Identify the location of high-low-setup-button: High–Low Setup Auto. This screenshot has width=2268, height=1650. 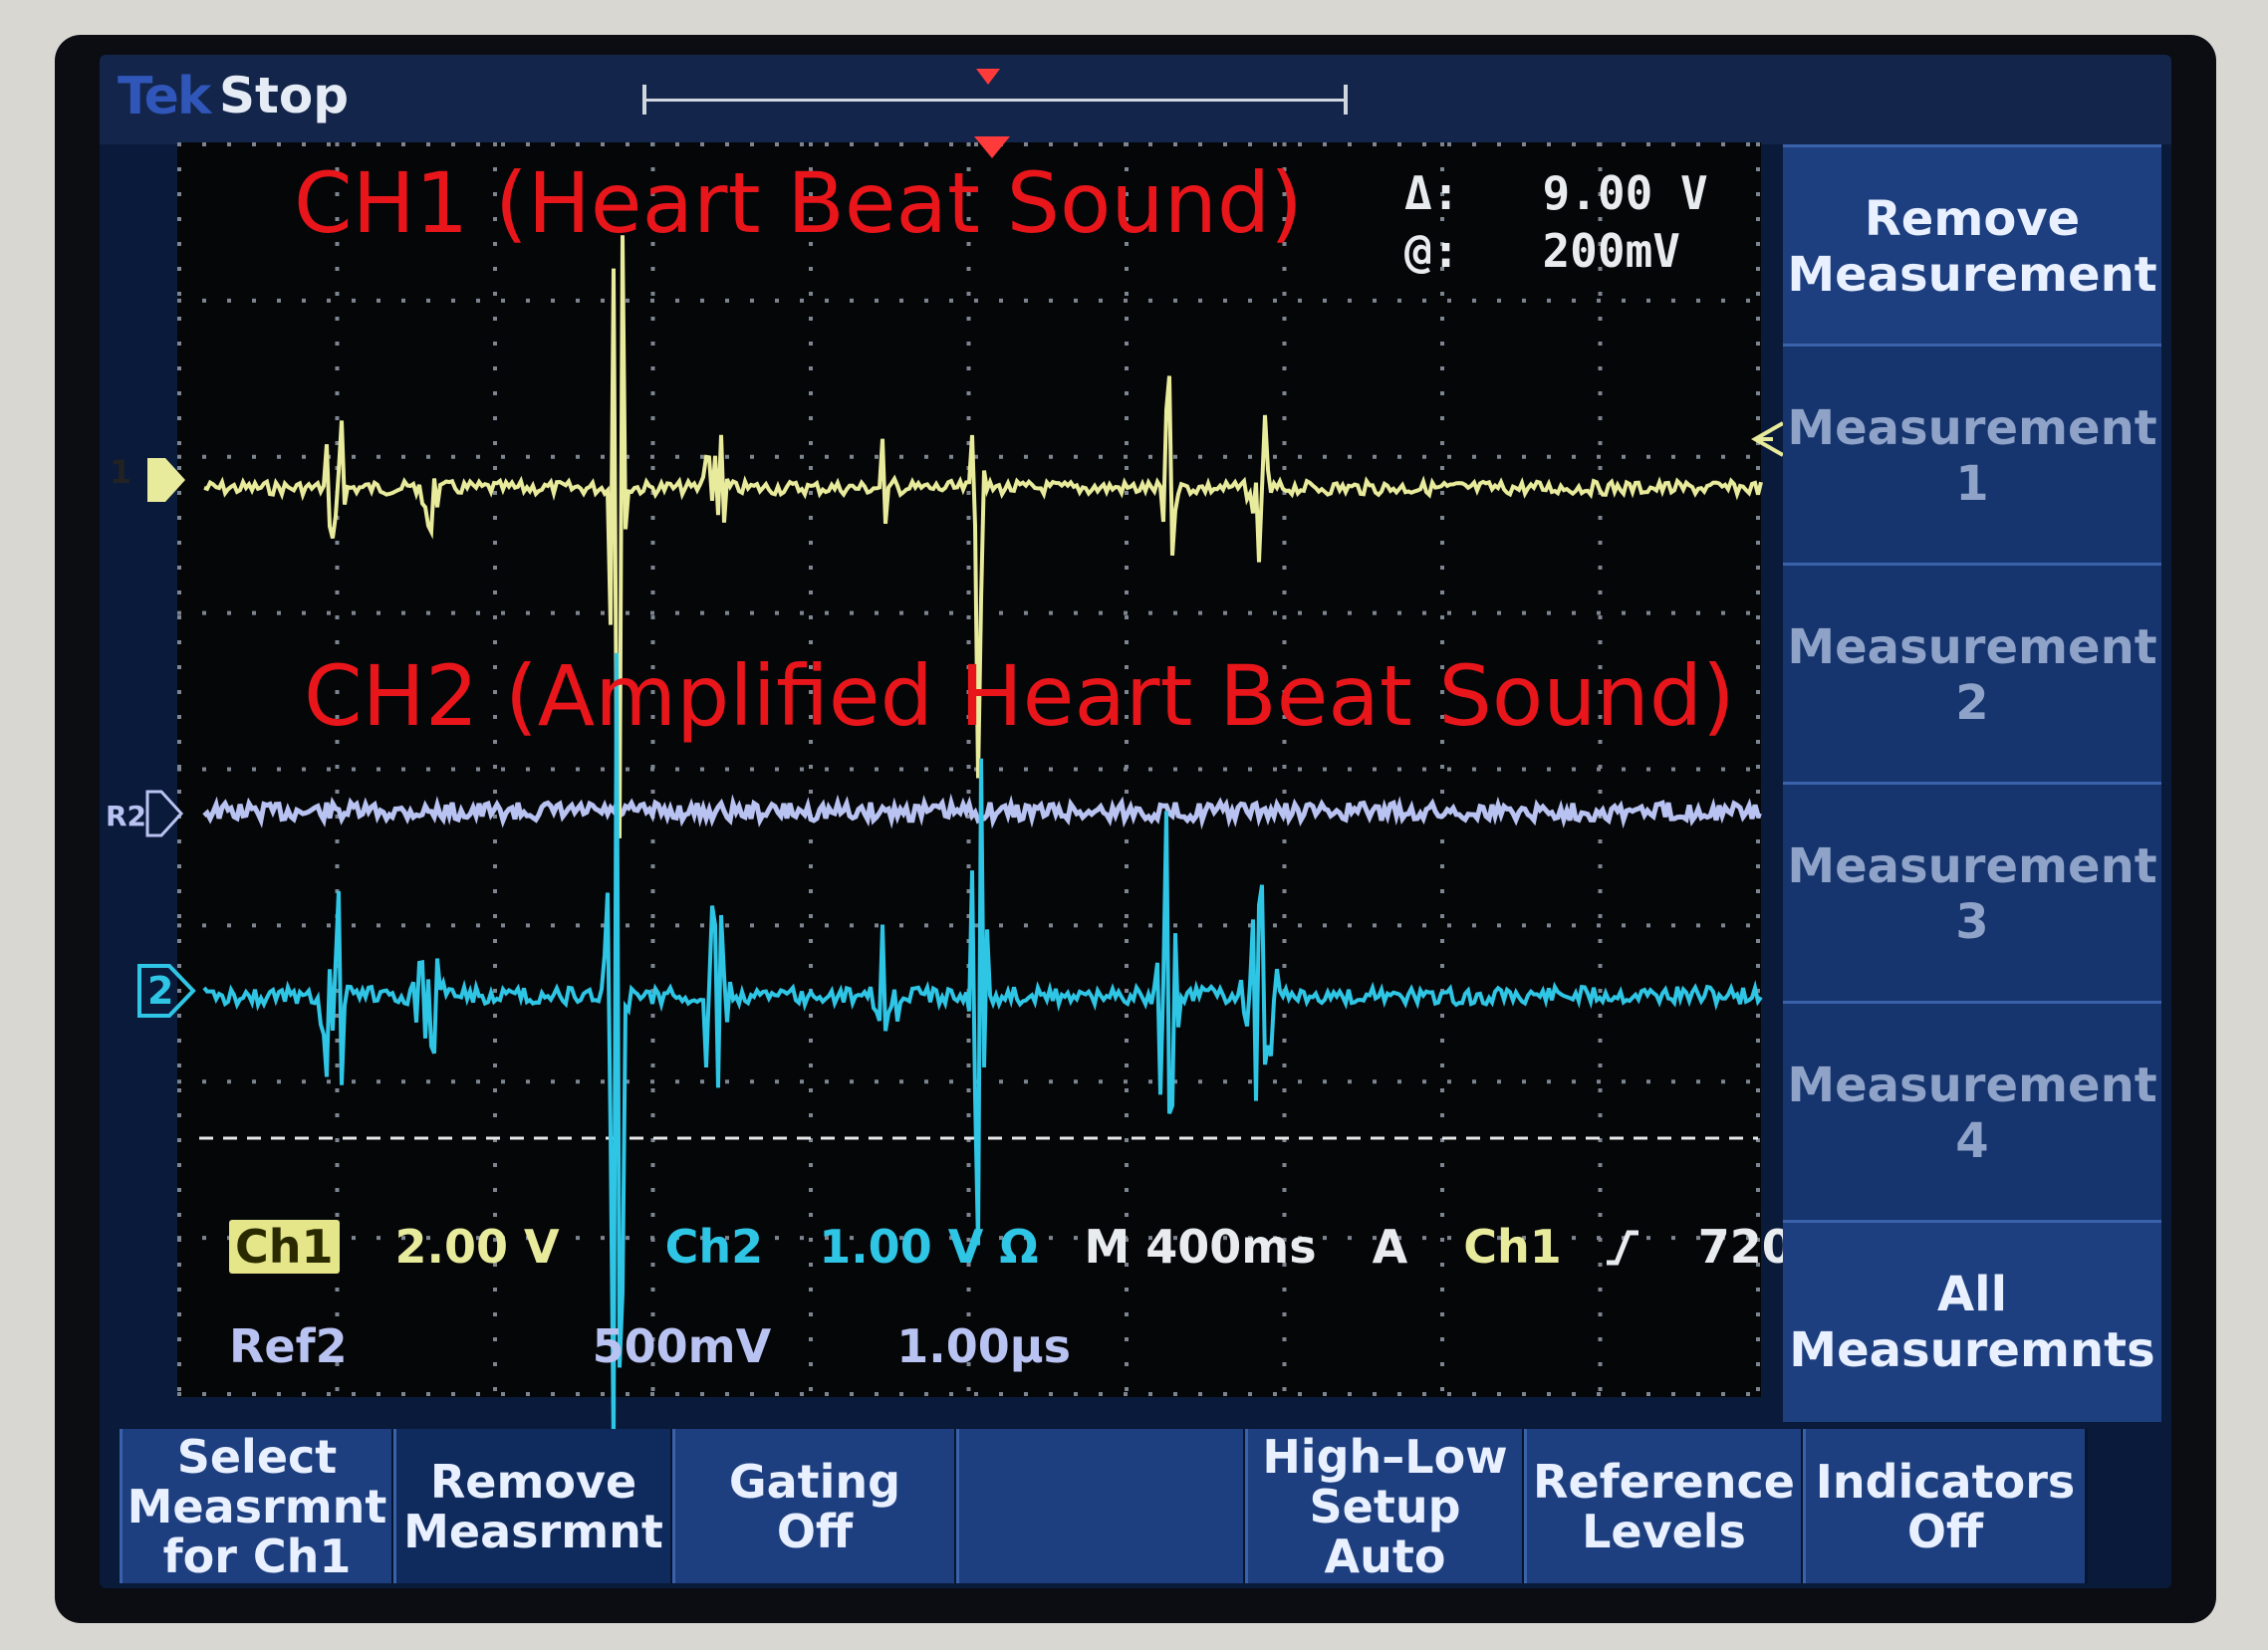
(1385, 1506).